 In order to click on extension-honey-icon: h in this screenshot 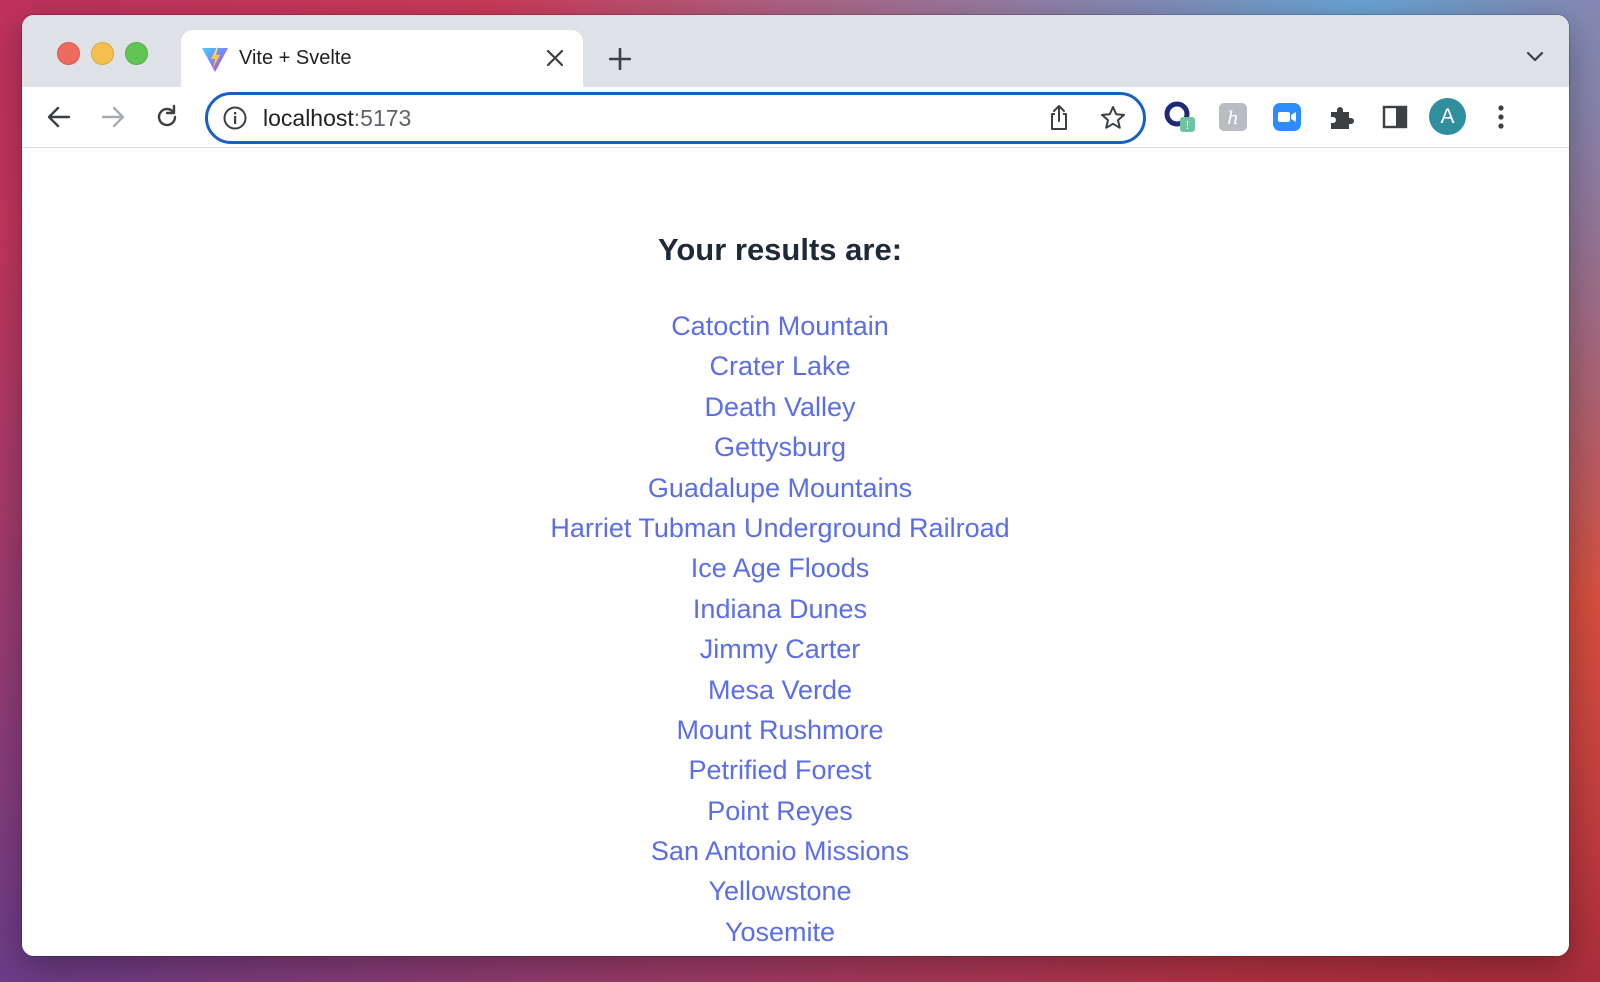, I will do `click(1233, 117)`.